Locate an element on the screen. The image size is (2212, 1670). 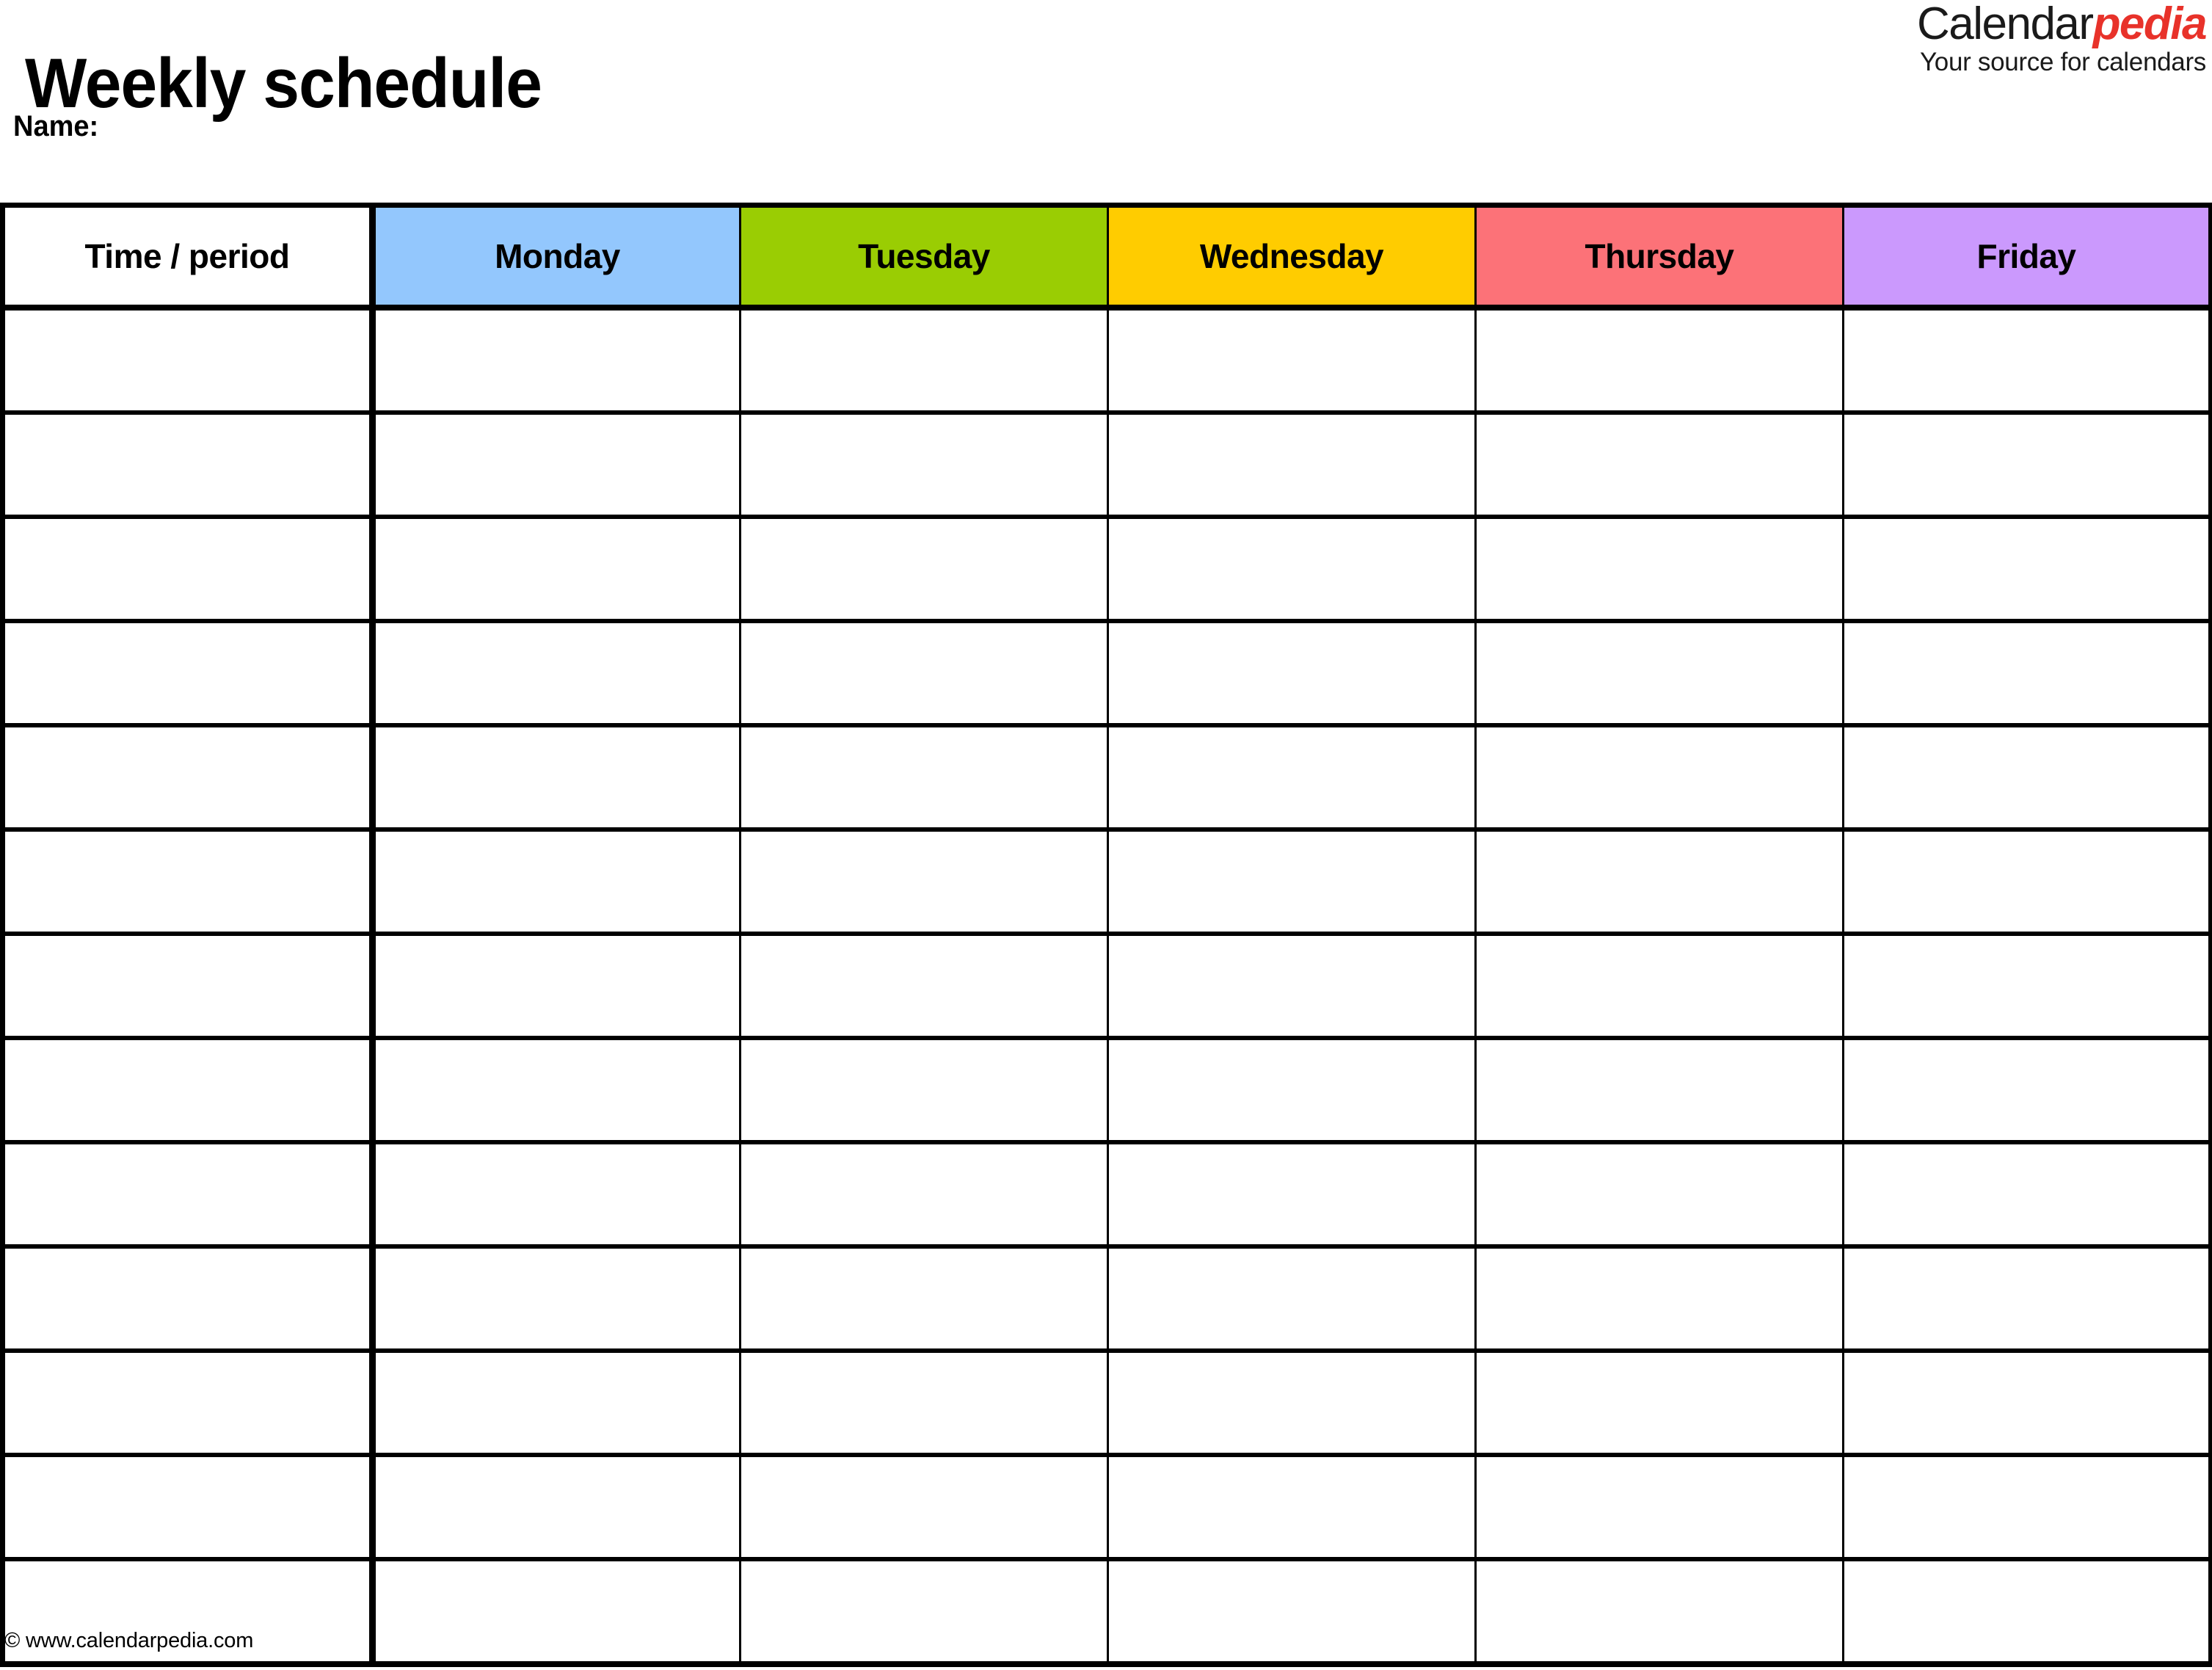
page-title: Weekly schedule is located at coordinates (283, 83).